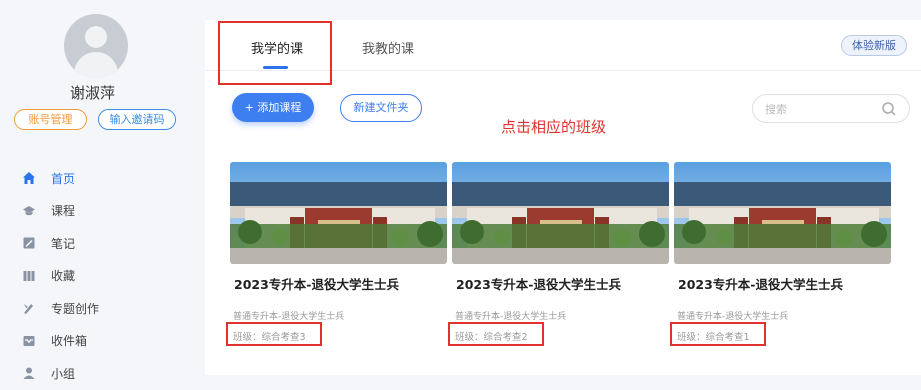 The height and width of the screenshot is (390, 921). Describe the element at coordinates (29, 341) in the screenshot. I see `inbox-icon` at that location.